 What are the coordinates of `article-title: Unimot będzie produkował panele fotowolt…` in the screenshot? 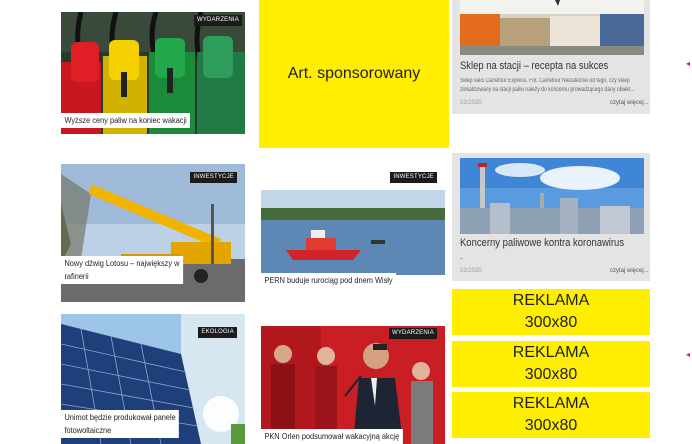 It's located at (120, 424).